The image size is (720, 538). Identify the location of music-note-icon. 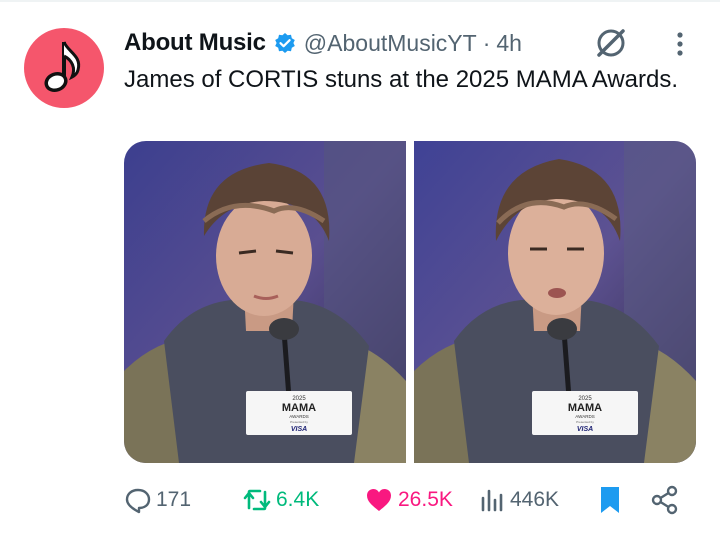
(62, 67).